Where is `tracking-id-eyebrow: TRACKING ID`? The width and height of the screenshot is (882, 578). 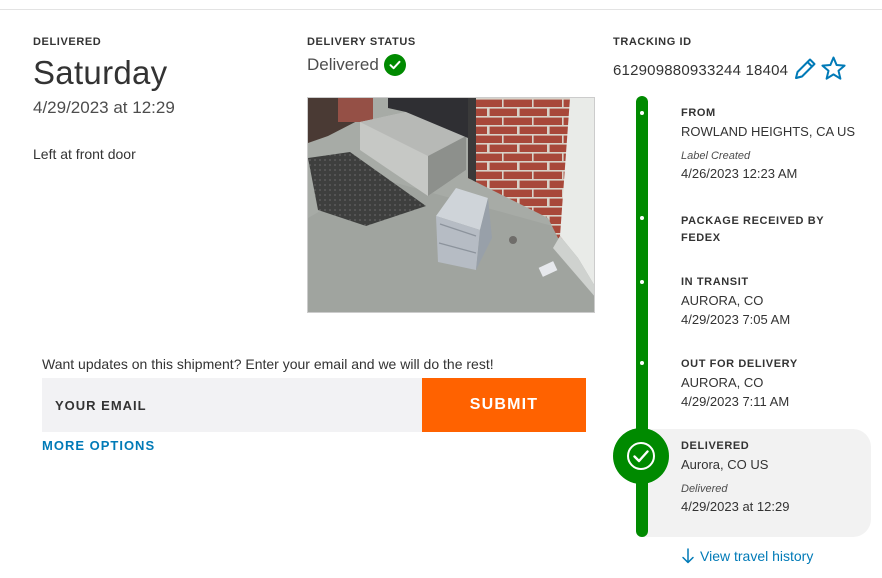 tracking-id-eyebrow: TRACKING ID is located at coordinates (652, 42).